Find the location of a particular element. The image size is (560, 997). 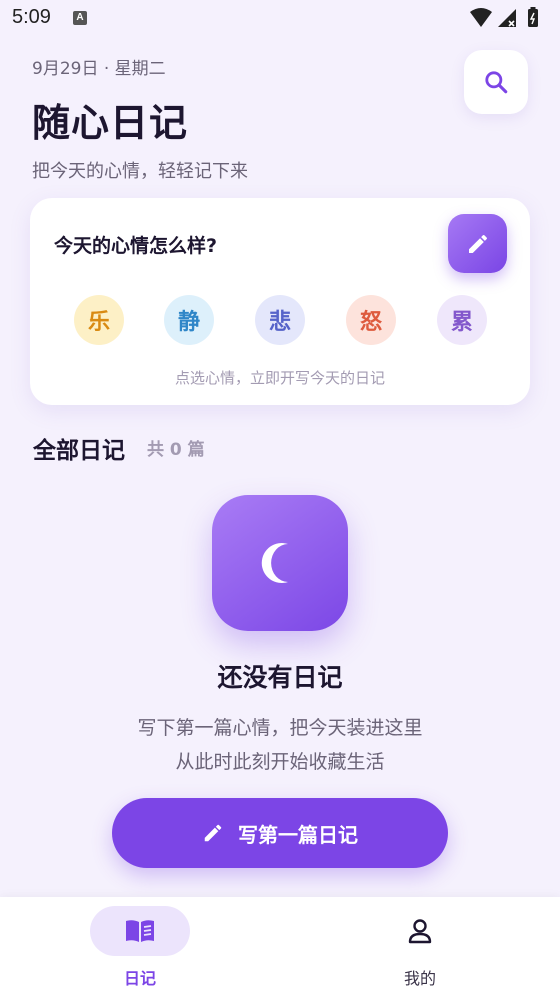

empty-state-line-2: 从此时此刻开始收藏生活 is located at coordinates (280, 762).